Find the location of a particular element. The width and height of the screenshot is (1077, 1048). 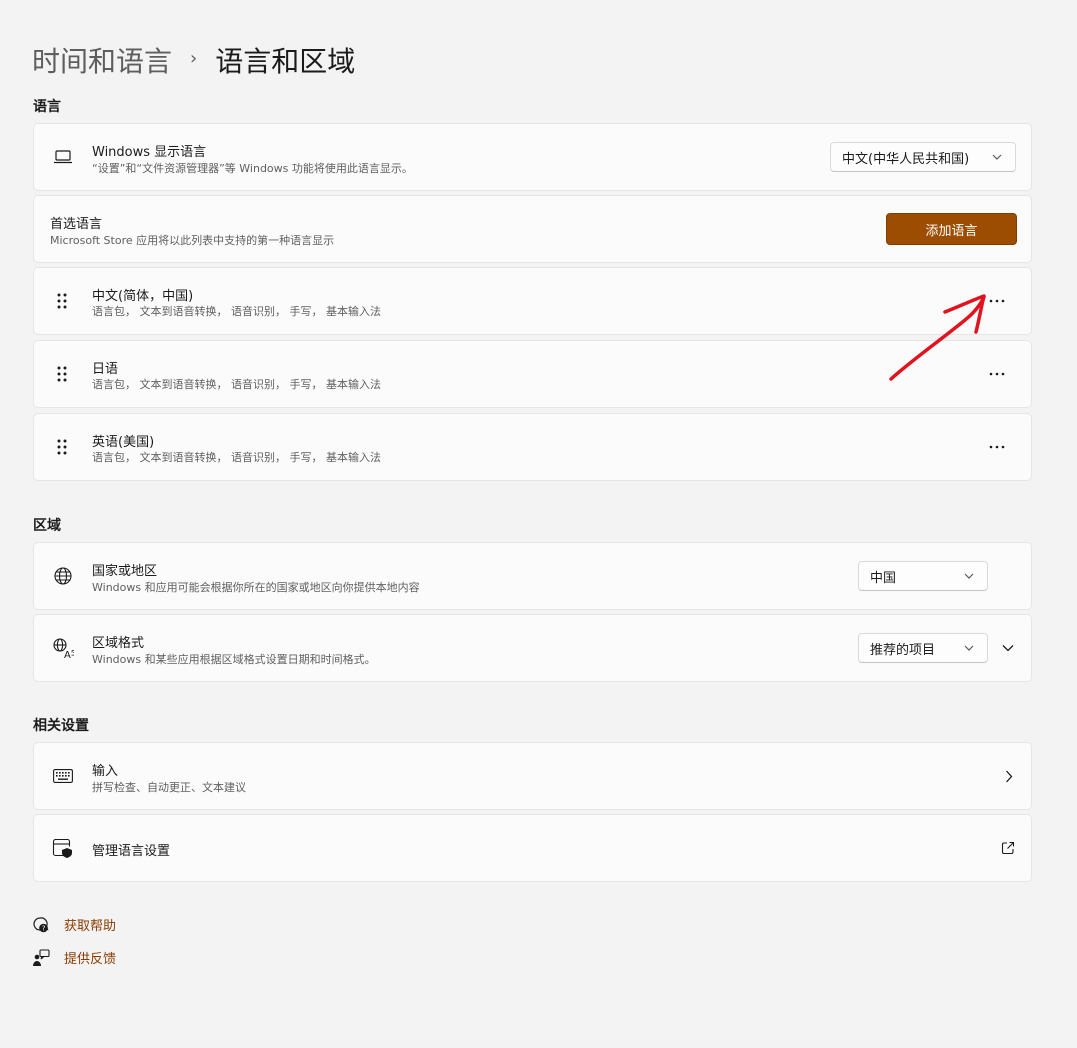

section-title-language: 语言 is located at coordinates (47, 107).